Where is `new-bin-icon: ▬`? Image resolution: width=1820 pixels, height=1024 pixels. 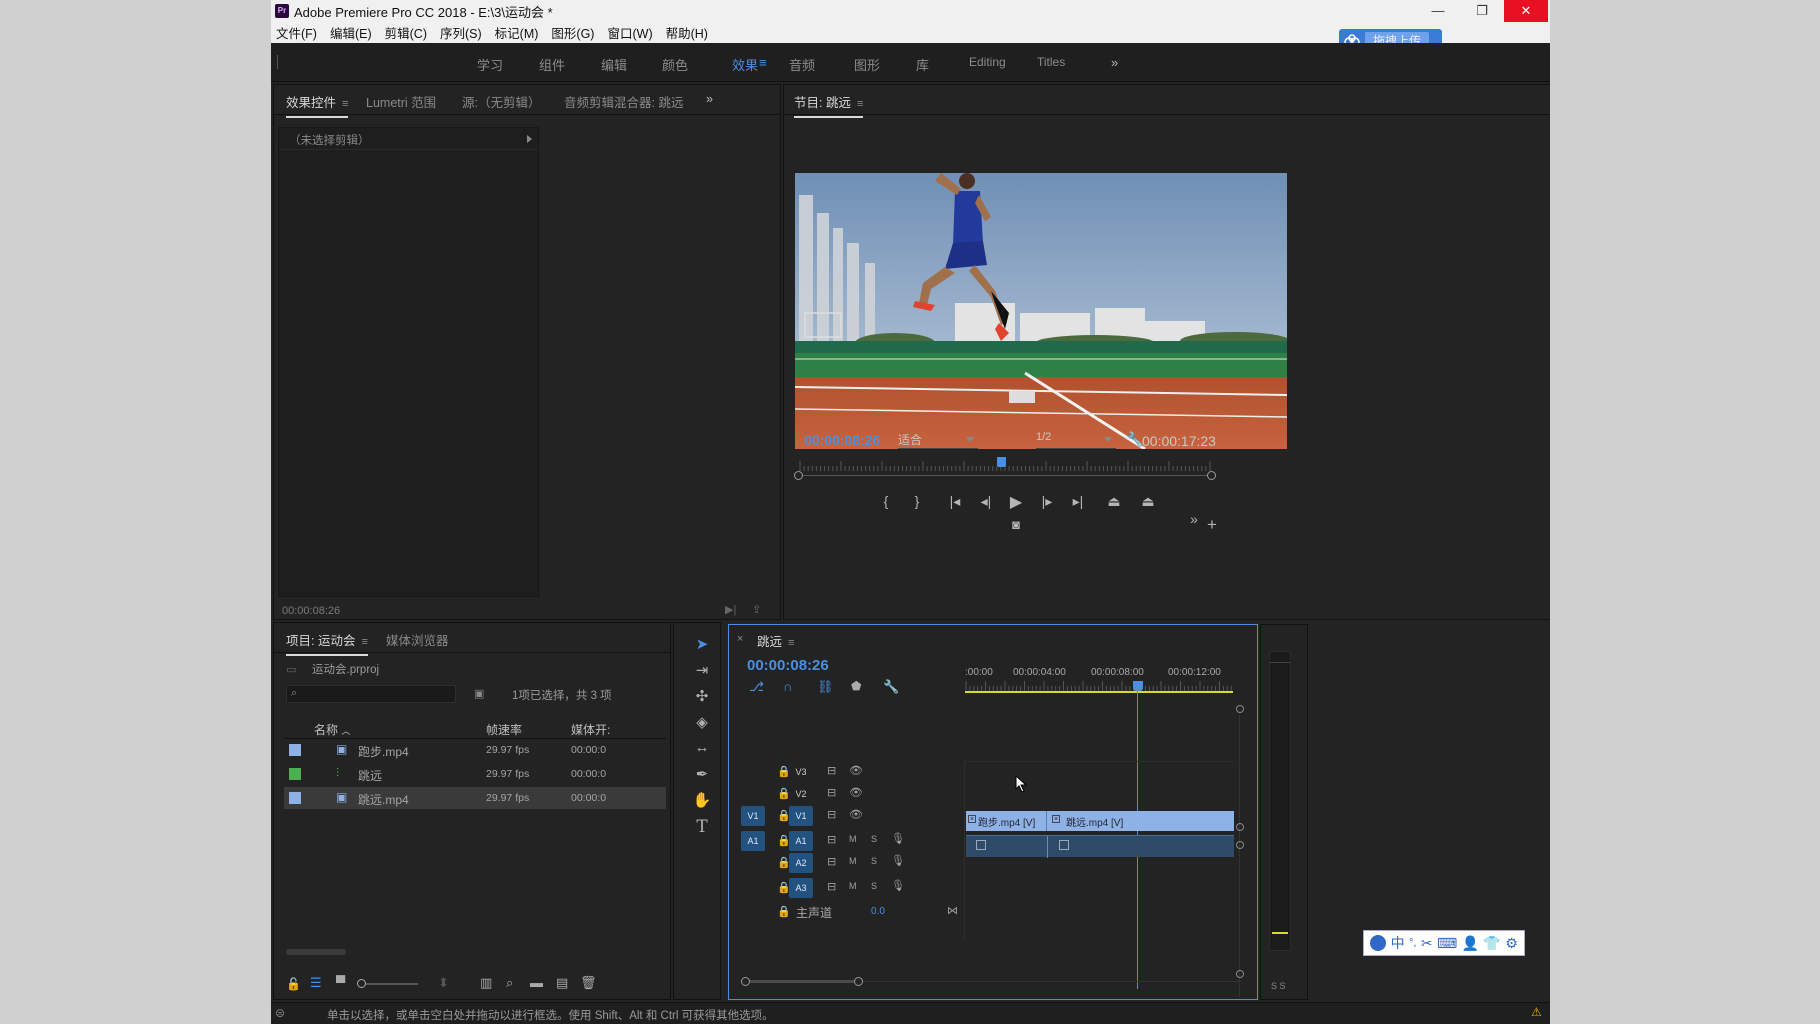
new-bin-icon: ▬ is located at coordinates (536, 982).